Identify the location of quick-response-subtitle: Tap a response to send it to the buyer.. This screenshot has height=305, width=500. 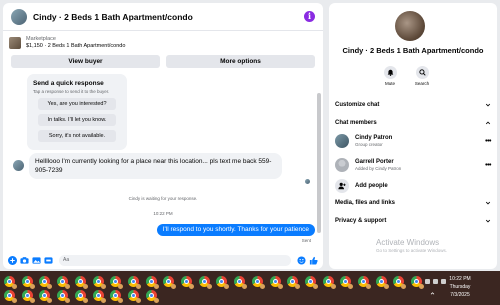
(71, 91).